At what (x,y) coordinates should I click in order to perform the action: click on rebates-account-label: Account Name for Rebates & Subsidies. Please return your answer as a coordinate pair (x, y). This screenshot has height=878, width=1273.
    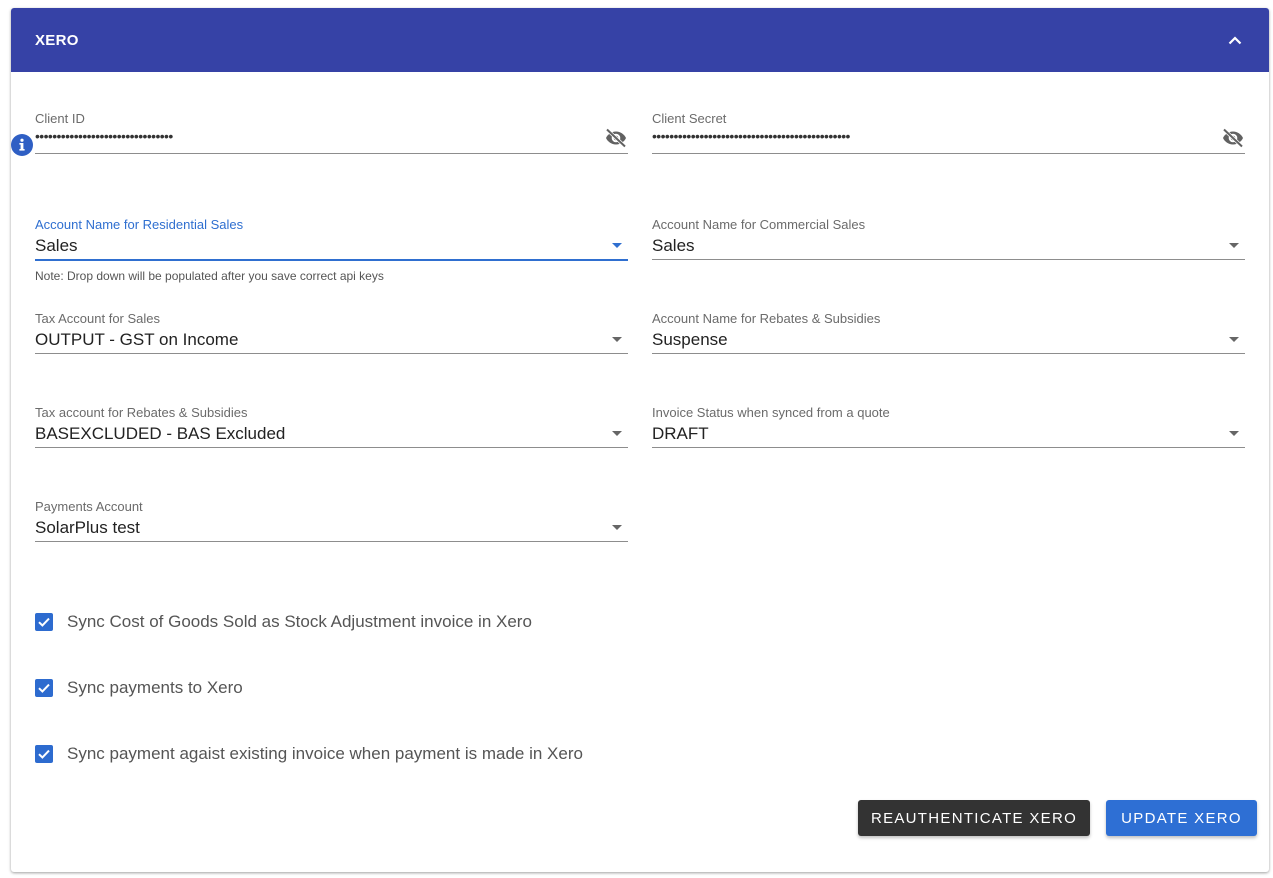
    Looking at the image, I should click on (766, 318).